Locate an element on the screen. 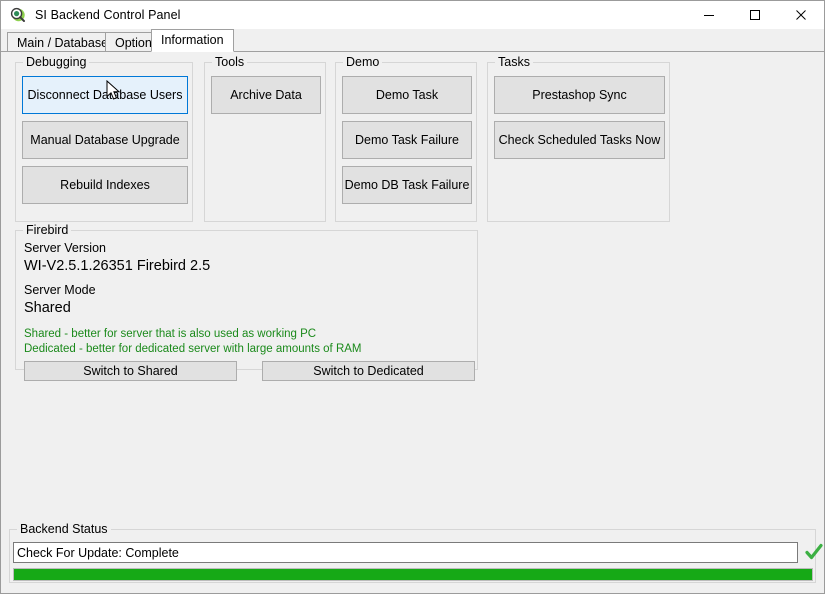  progress-bar-fill is located at coordinates (413, 574).